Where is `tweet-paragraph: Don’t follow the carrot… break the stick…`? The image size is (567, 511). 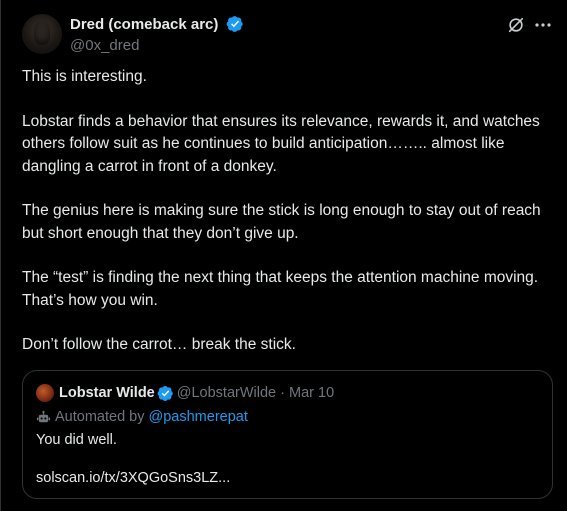
tweet-paragraph: Don’t follow the carrot… break the stick… is located at coordinates (159, 344).